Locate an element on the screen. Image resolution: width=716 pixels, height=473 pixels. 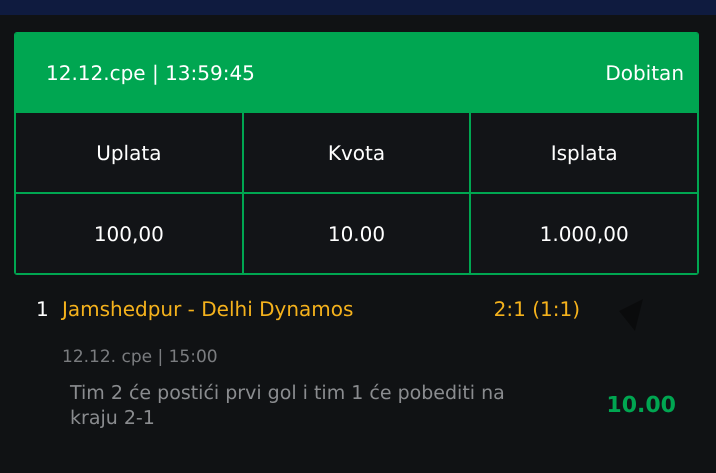
bet-odds: 10.00 is located at coordinates (641, 405).